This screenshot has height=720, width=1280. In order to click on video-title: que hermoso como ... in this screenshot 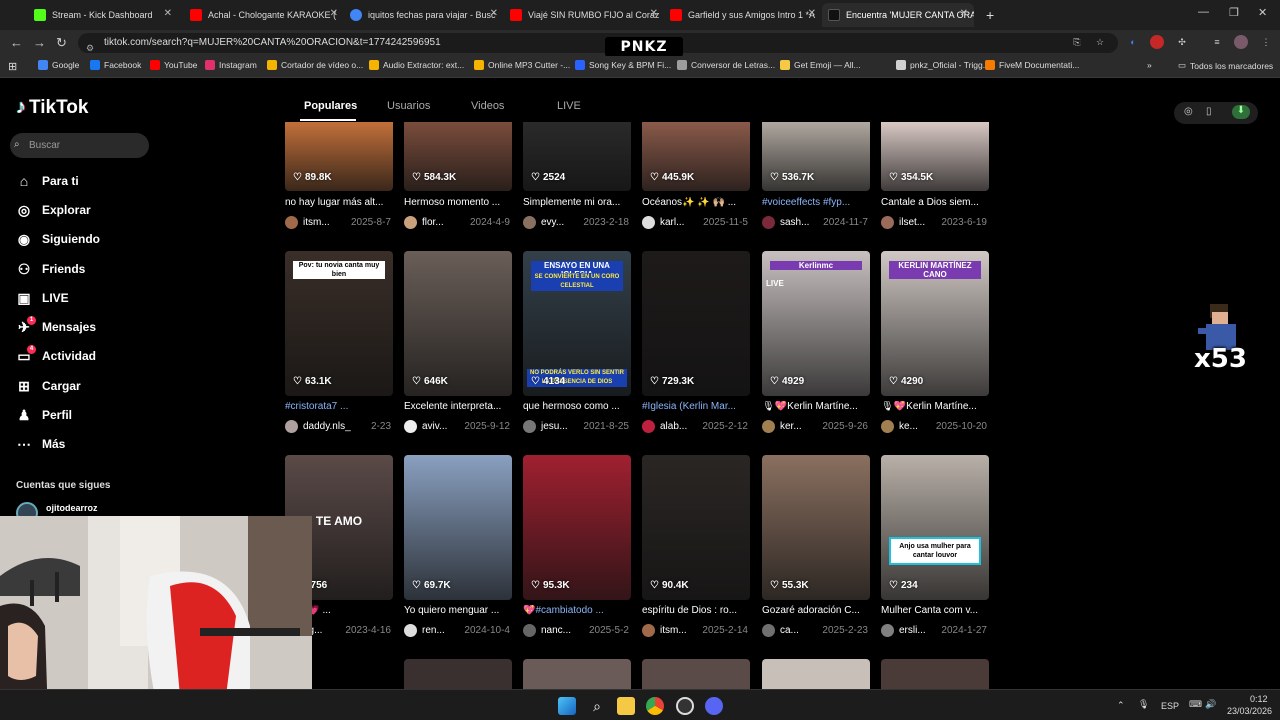, I will do `click(579, 406)`.